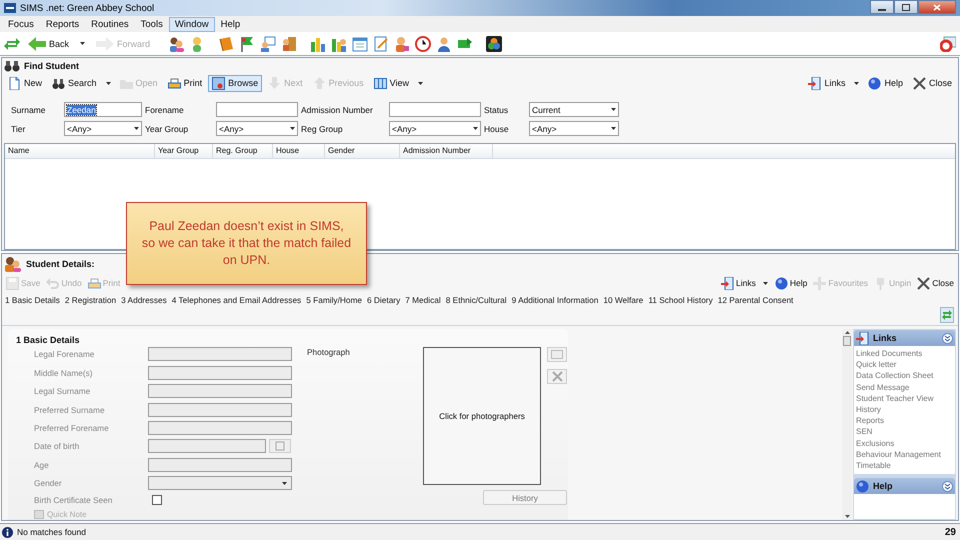 The width and height of the screenshot is (960, 540). I want to click on field-label: Photograph, so click(329, 353).